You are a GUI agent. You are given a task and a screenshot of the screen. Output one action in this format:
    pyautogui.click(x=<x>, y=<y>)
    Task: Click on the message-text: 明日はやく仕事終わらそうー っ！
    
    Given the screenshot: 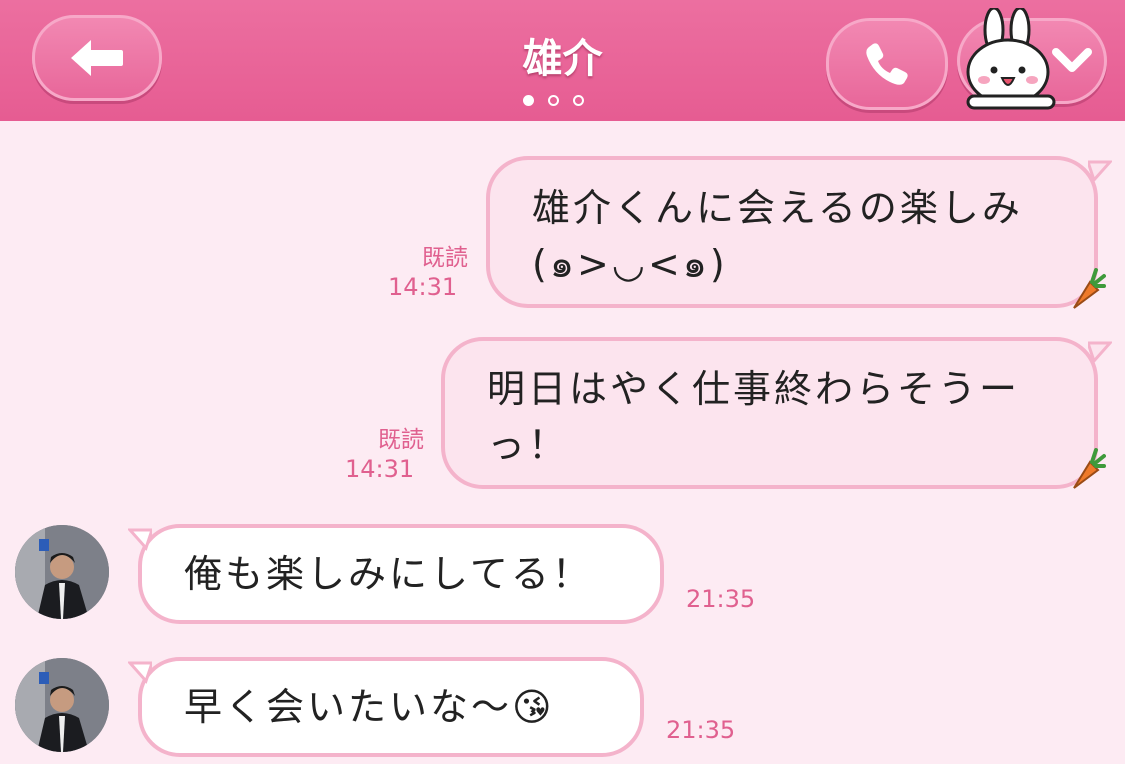 What is the action you would take?
    pyautogui.click(x=754, y=417)
    